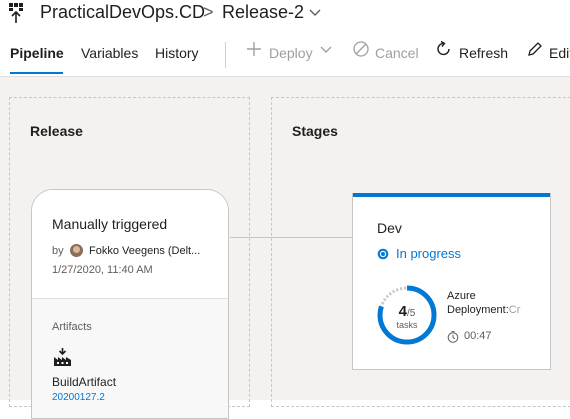 The height and width of the screenshot is (419, 570). What do you see at coordinates (76, 250) in the screenshot?
I see `avatar` at bounding box center [76, 250].